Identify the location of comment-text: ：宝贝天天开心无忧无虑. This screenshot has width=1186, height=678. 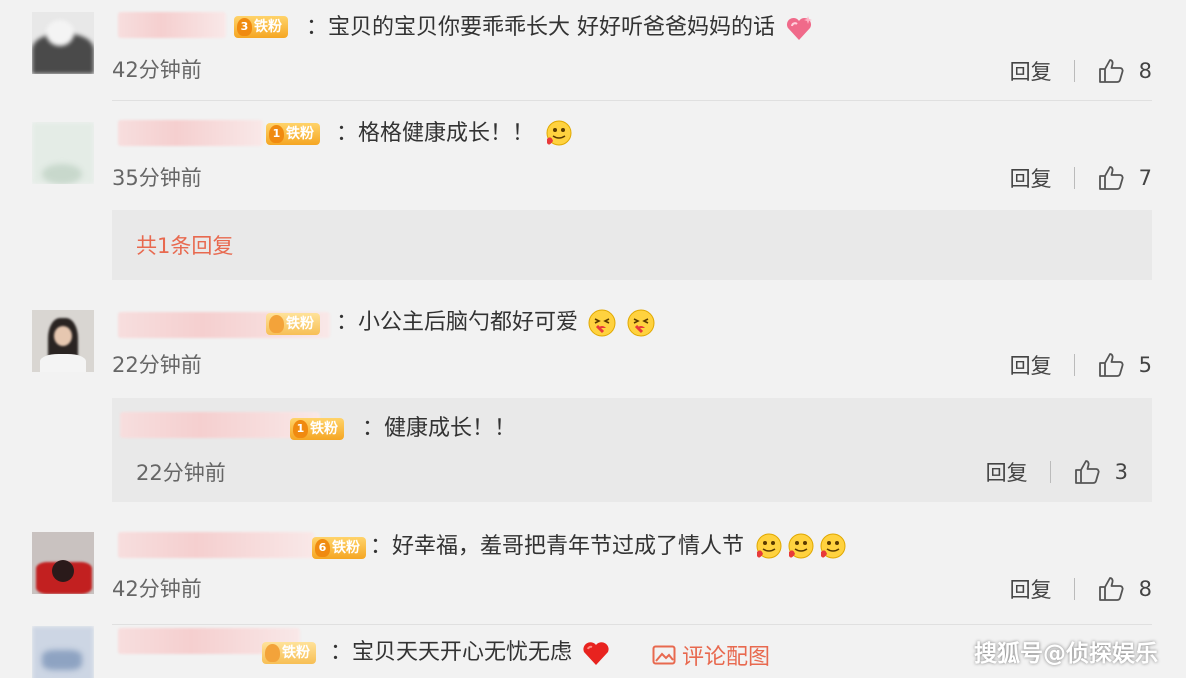
(470, 653).